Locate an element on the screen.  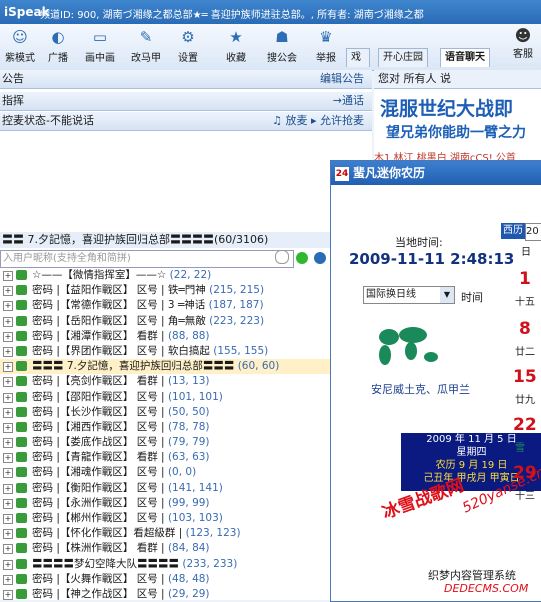
channel-row: + 密码 |【邵阳作戰区】 区号 | (101, 101) is located at coordinates (165, 397).